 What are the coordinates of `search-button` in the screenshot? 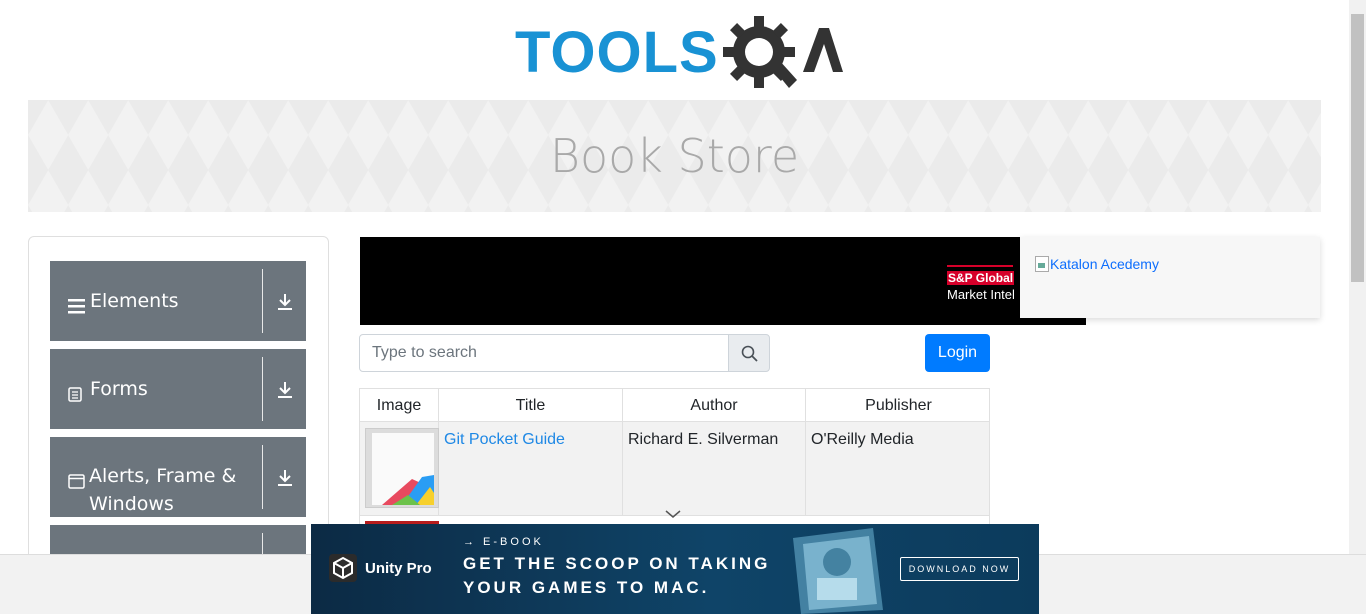 It's located at (749, 353).